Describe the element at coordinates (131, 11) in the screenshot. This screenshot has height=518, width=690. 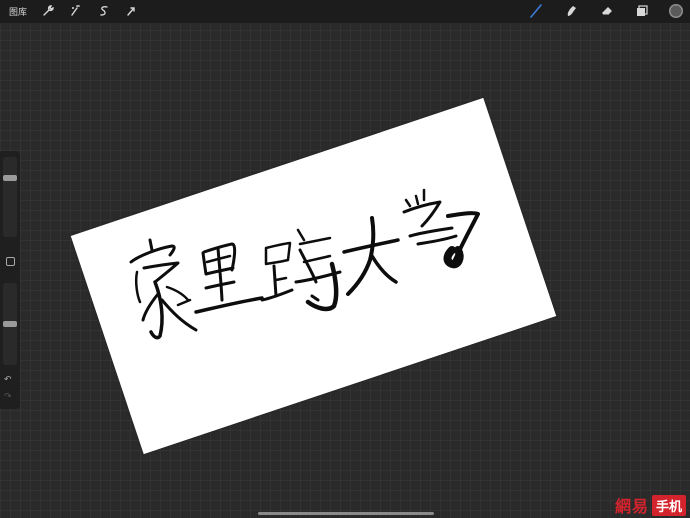
I see `transform-arrow-icon` at that location.